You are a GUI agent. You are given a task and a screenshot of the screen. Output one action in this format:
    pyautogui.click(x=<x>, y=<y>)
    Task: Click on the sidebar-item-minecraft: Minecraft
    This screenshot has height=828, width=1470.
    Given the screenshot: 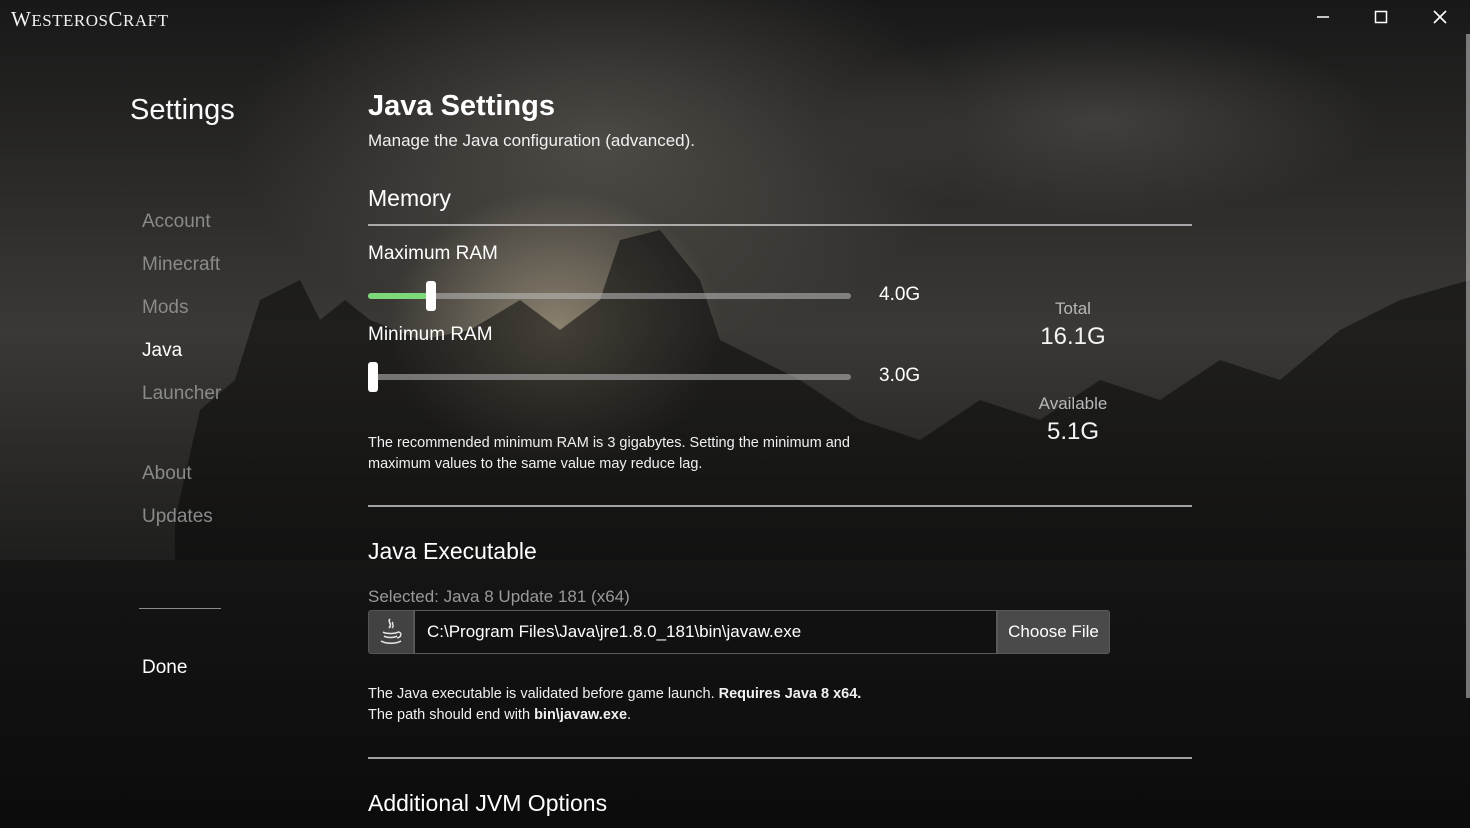 What is the action you would take?
    pyautogui.click(x=181, y=265)
    